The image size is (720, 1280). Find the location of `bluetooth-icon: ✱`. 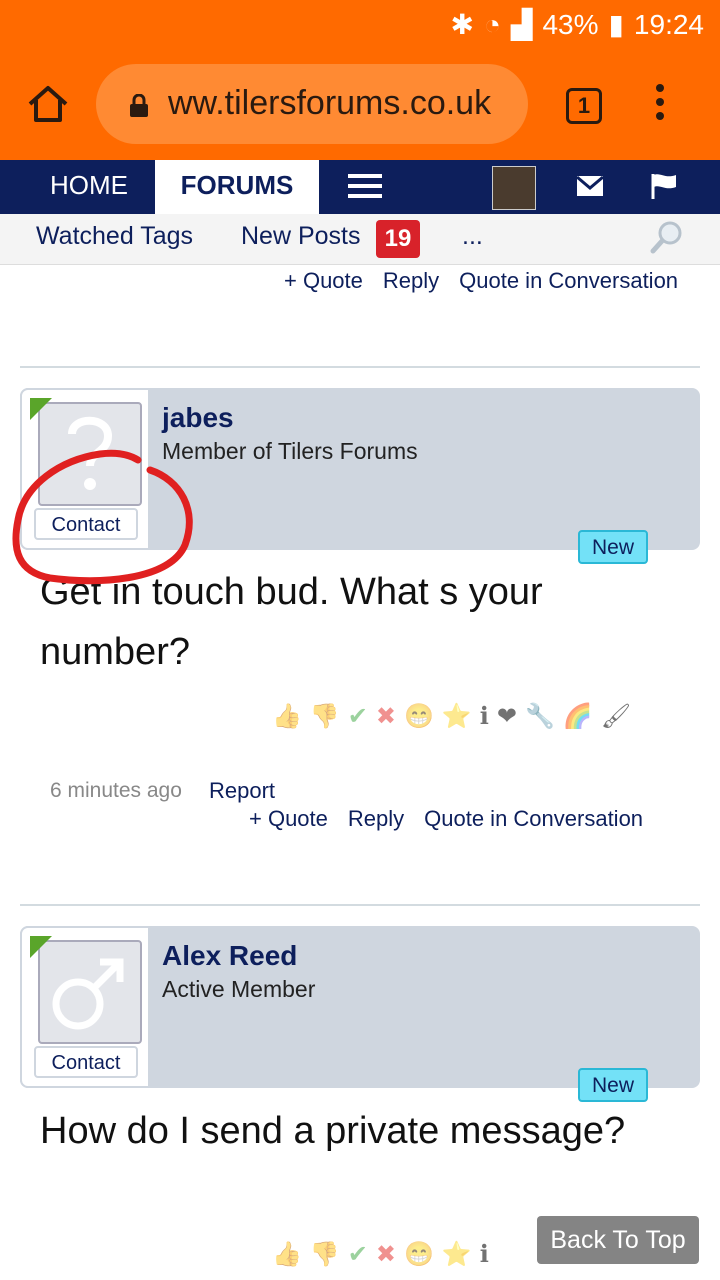

bluetooth-icon: ✱ is located at coordinates (462, 24).